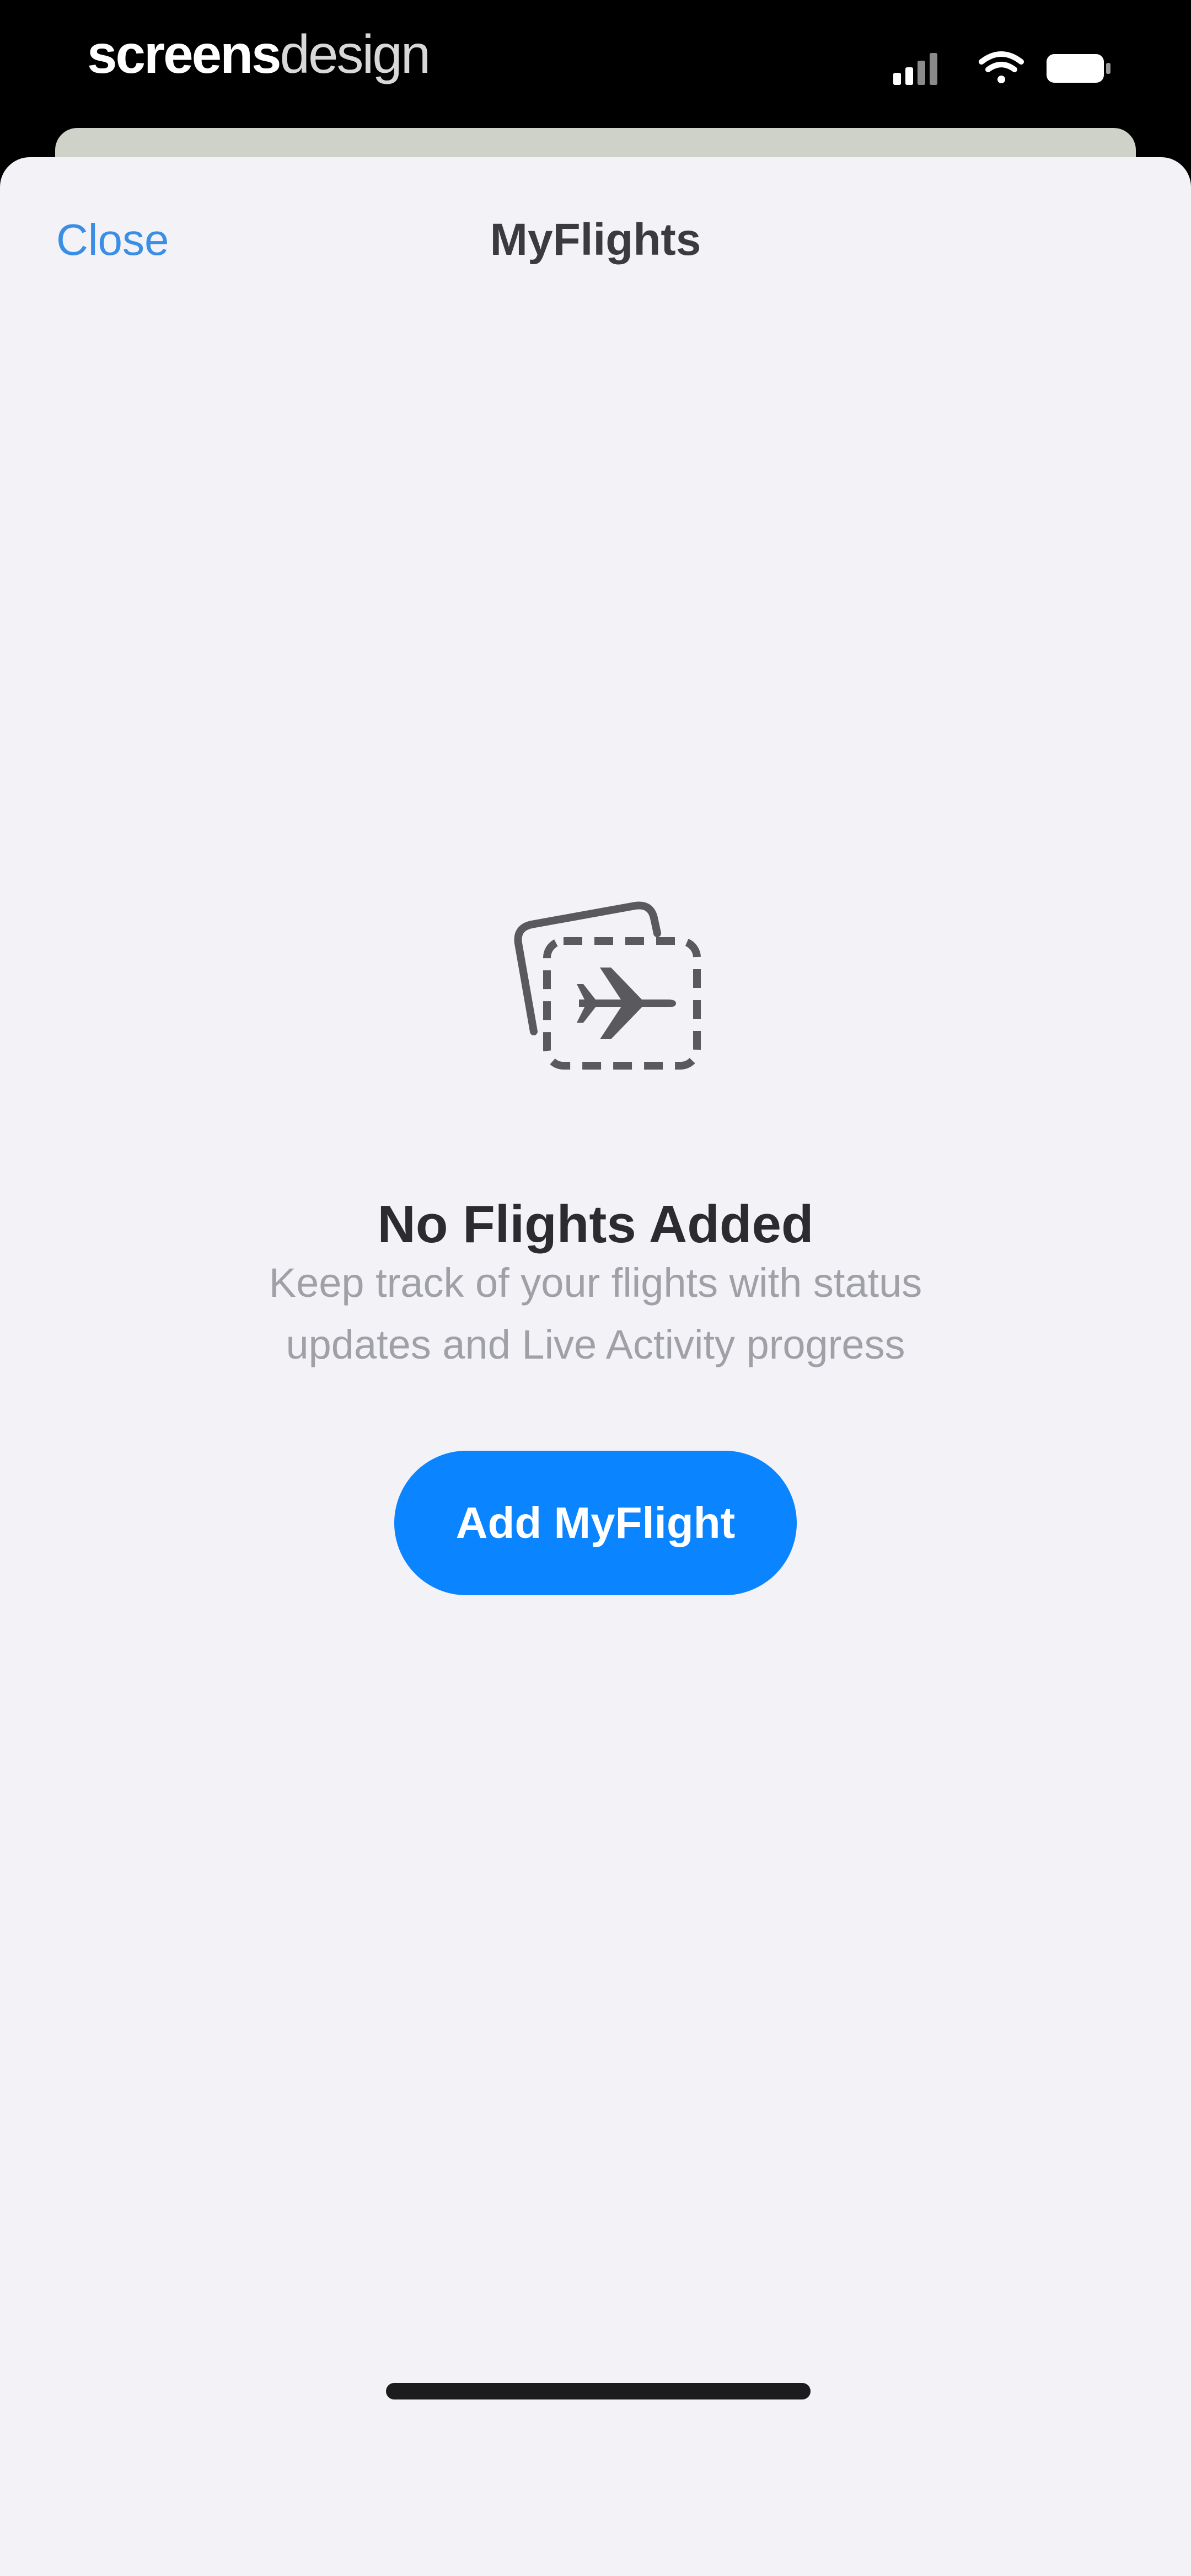 The image size is (1191, 2576). Describe the element at coordinates (113, 240) in the screenshot. I see `close-button: Close` at that location.